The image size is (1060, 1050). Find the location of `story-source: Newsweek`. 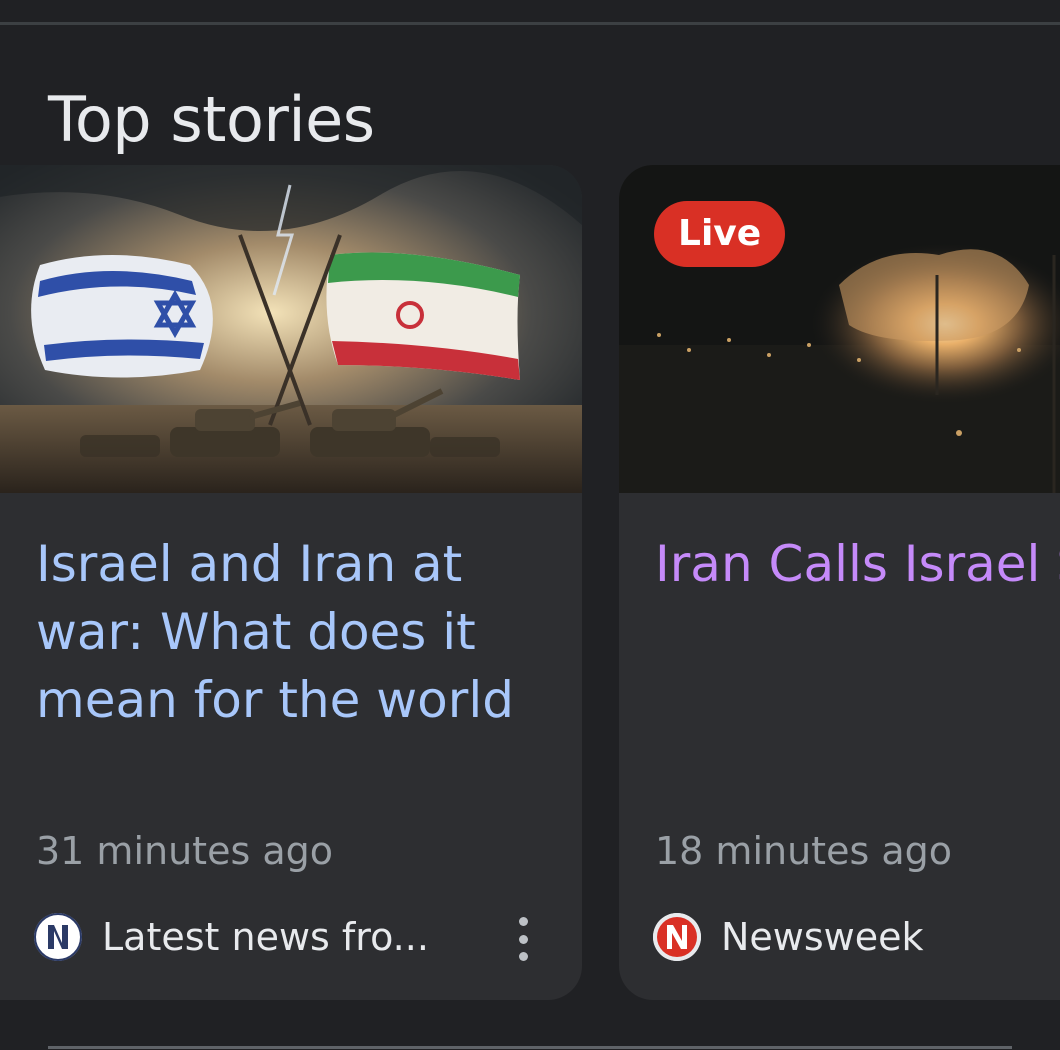

story-source: Newsweek is located at coordinates (788, 937).